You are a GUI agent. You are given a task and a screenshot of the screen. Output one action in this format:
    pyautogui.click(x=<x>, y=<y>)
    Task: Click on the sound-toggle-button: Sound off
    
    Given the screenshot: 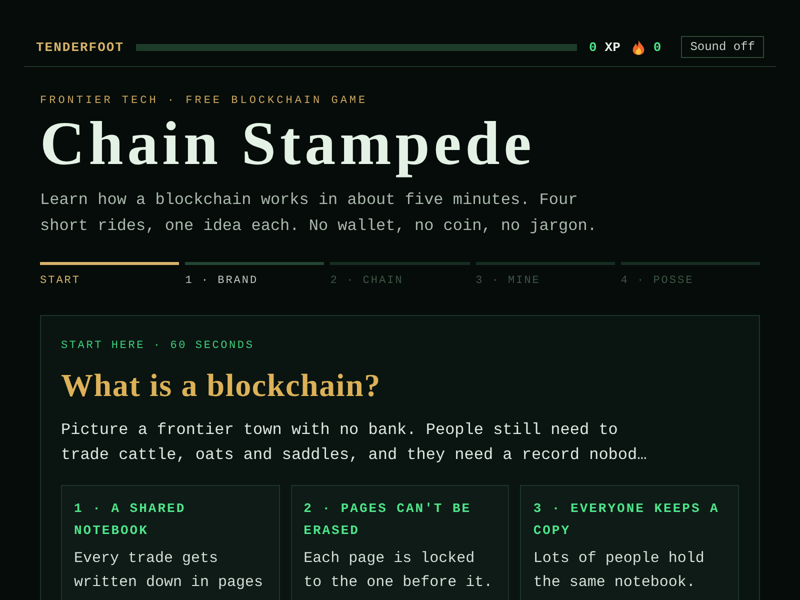 What is the action you would take?
    pyautogui.click(x=722, y=47)
    